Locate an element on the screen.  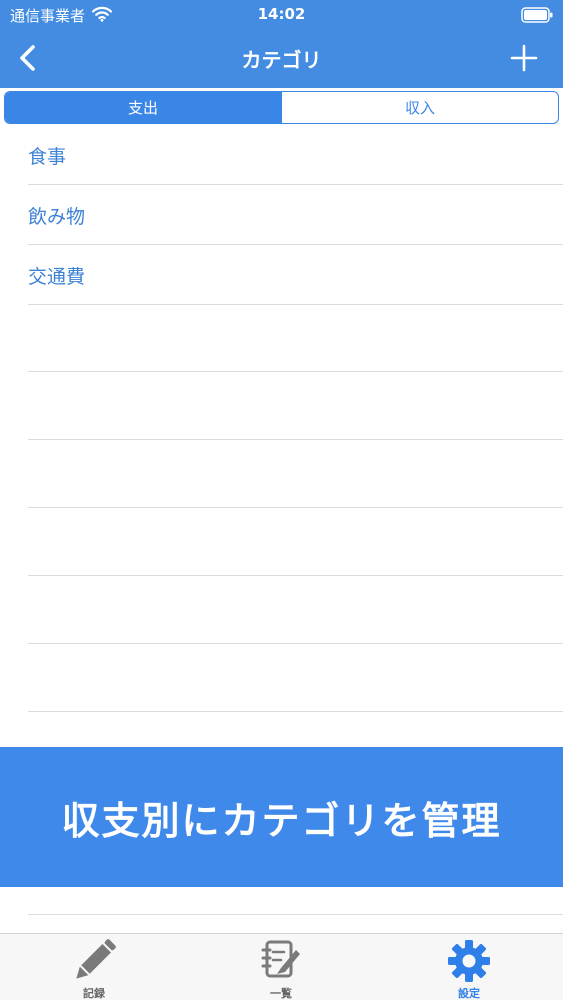
type-segmented-control: 支出 収入 is located at coordinates (281, 107).